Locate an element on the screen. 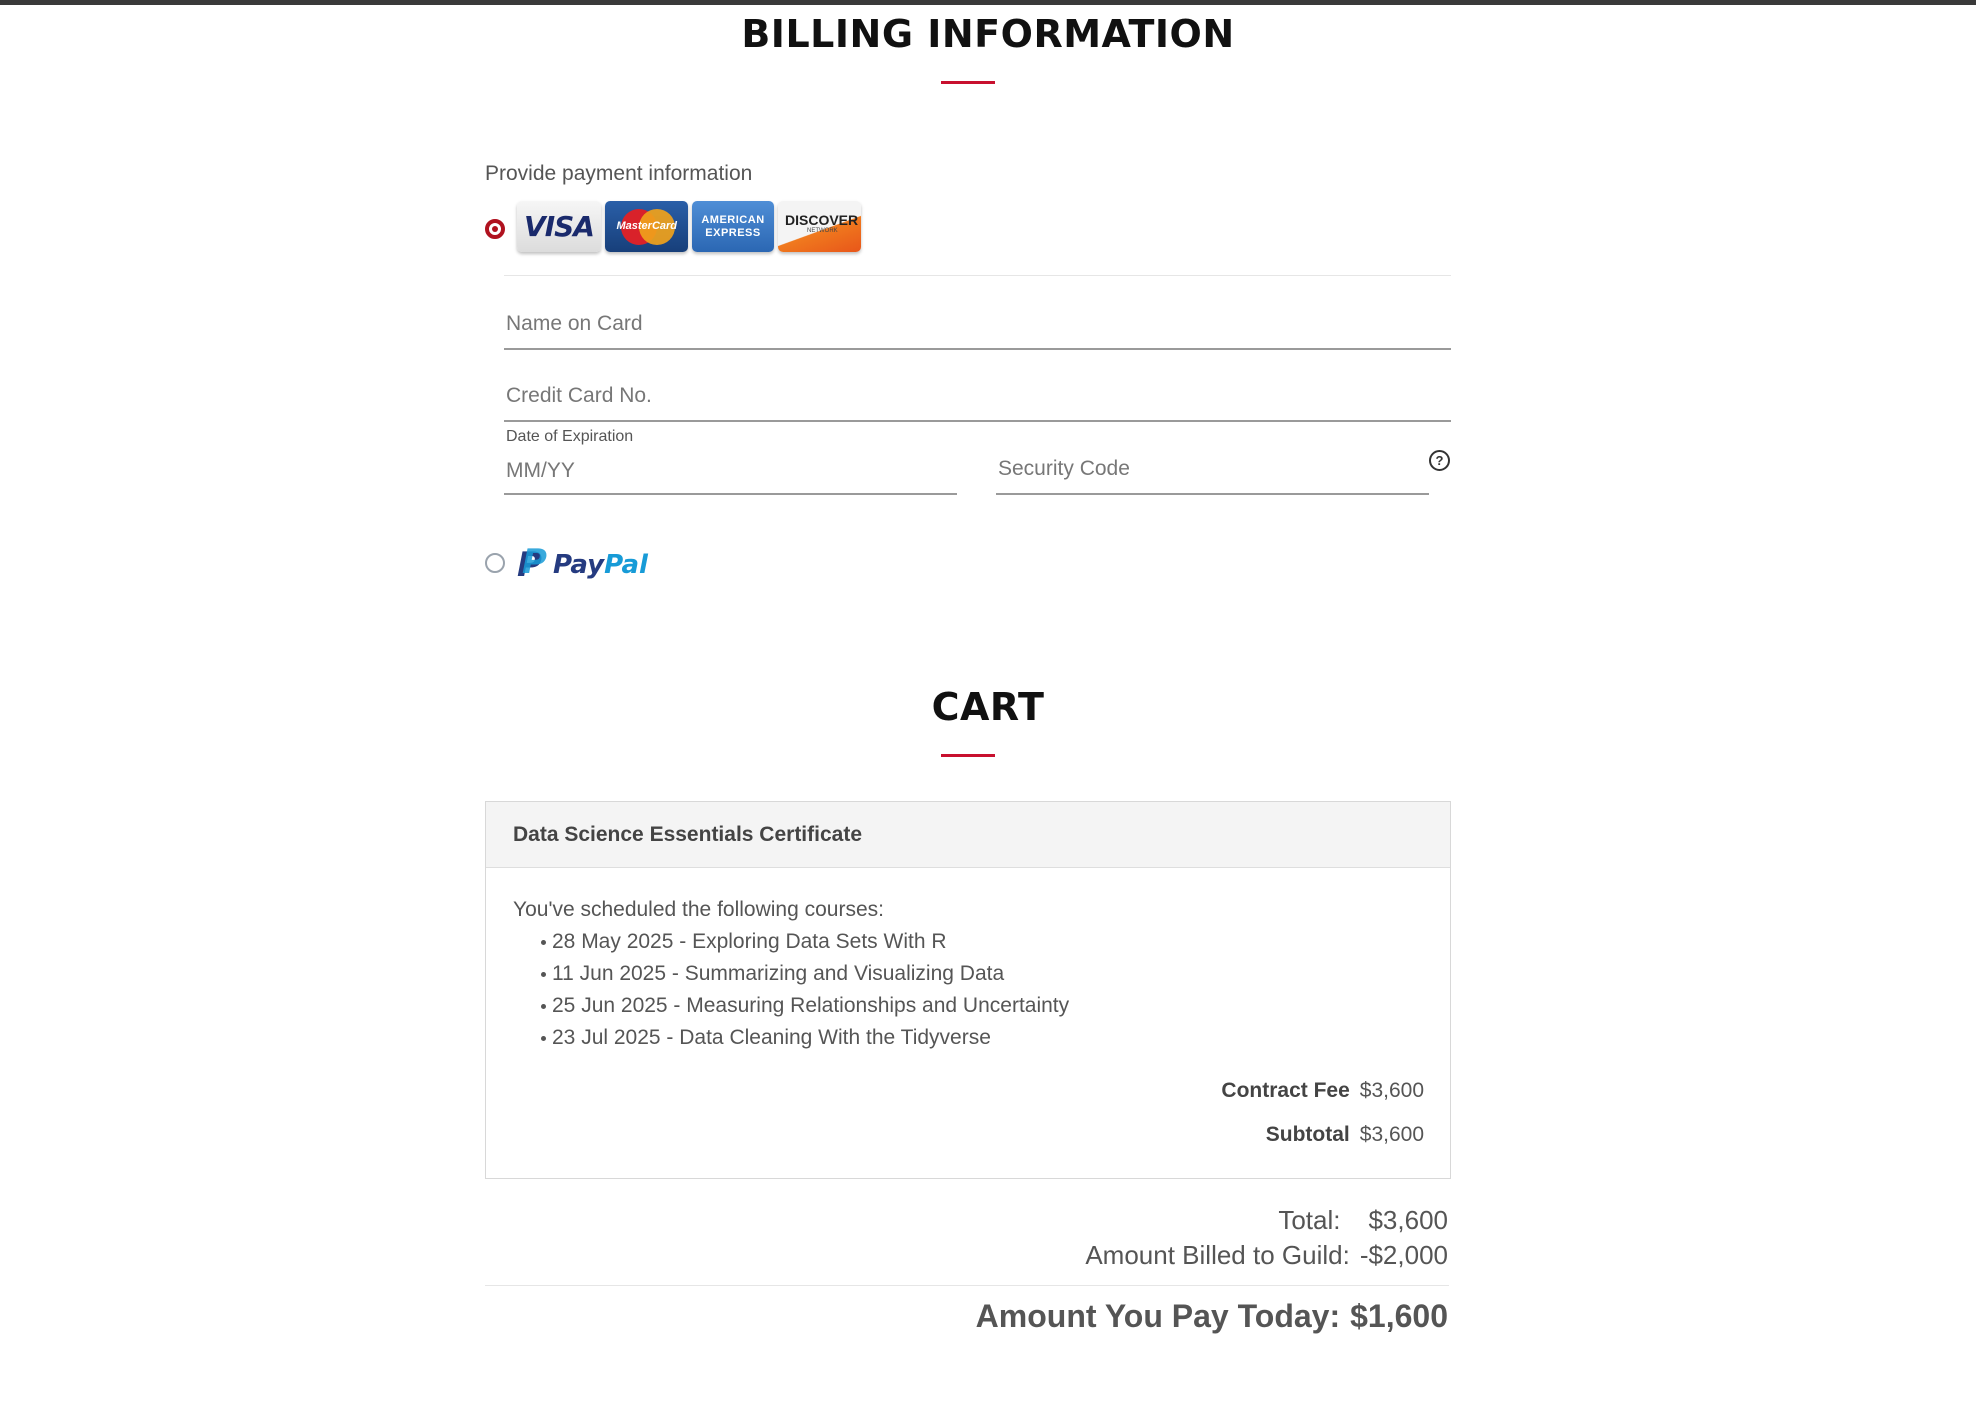 This screenshot has width=1976, height=1408. contract-fee-label: Contract Fee is located at coordinates (1285, 1090).